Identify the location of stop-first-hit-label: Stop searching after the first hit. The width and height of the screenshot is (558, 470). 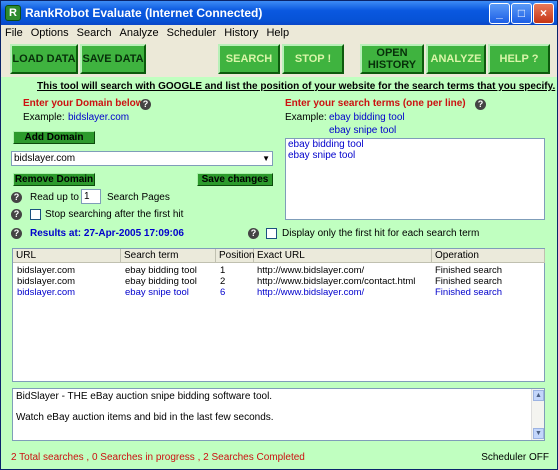
(114, 214).